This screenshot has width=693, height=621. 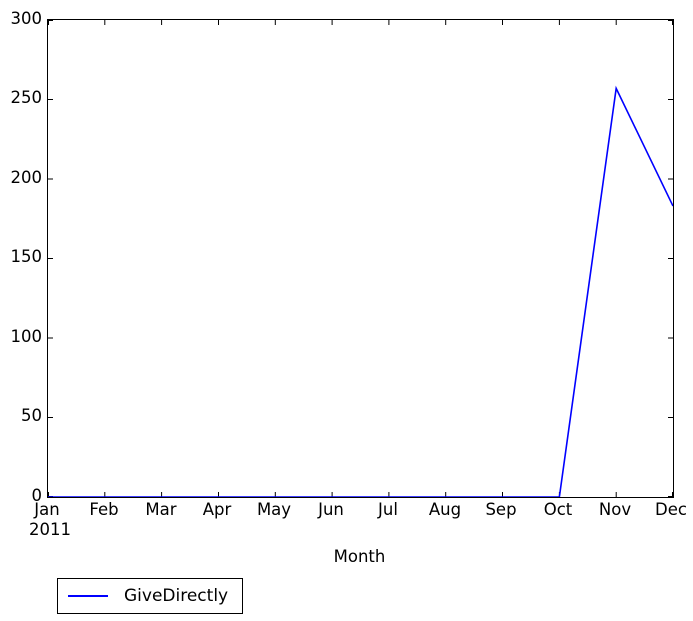 I want to click on x-tick-label: Dec, so click(x=671, y=509).